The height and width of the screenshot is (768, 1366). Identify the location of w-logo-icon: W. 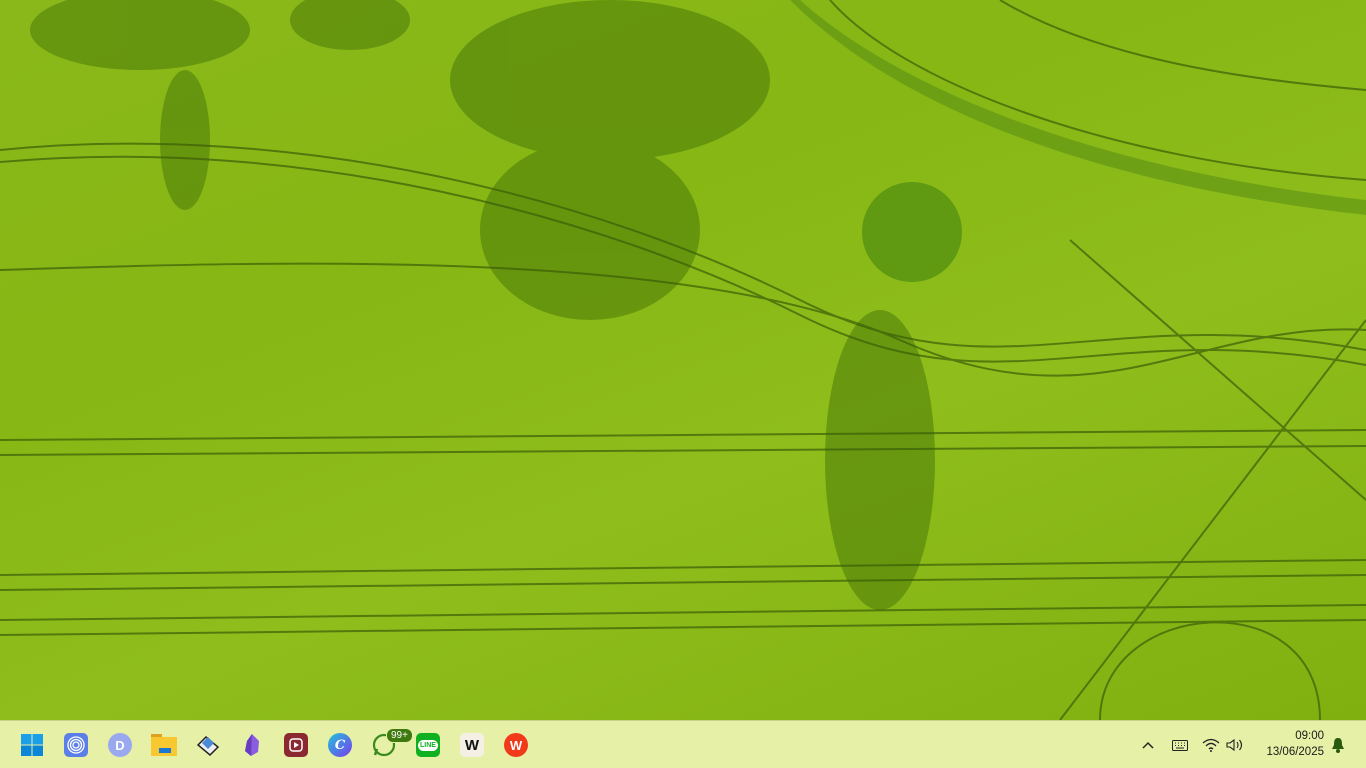
(472, 745).